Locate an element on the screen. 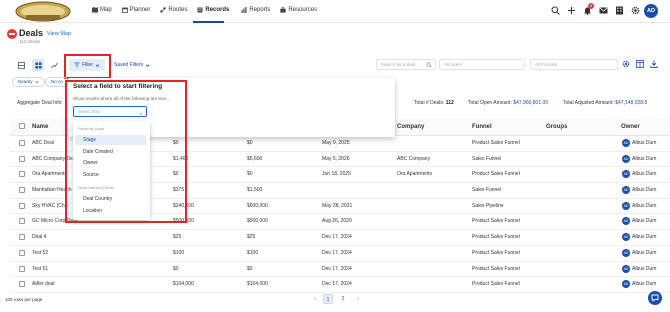 This screenshot has width=670, height=312. rows-per-page-select: 100 rows per page is located at coordinates (23, 299).